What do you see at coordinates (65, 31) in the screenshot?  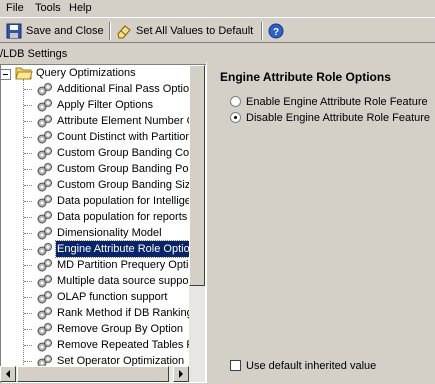 I see `save-and-close-label: Save and Close` at bounding box center [65, 31].